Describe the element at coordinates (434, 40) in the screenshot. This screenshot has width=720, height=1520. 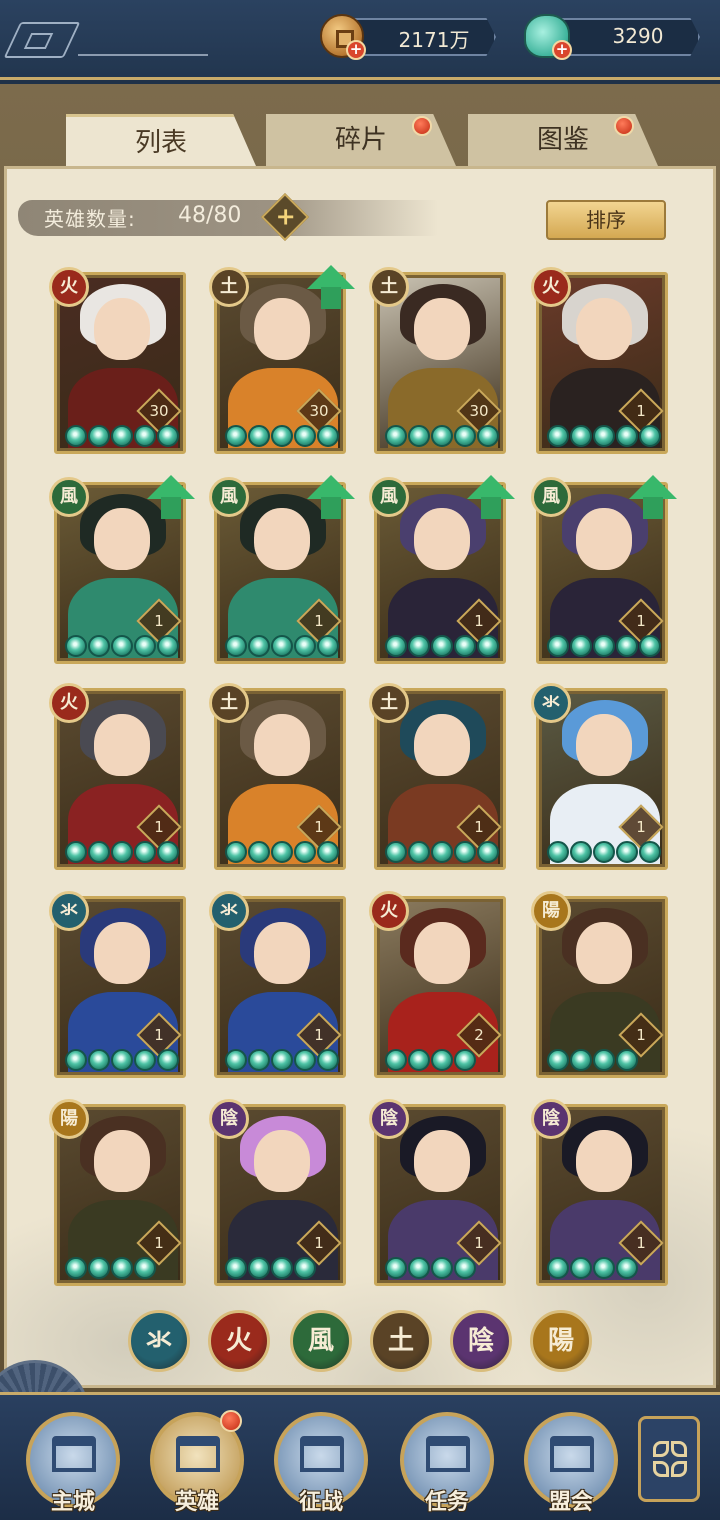
I see `coin-value: 2171万` at that location.